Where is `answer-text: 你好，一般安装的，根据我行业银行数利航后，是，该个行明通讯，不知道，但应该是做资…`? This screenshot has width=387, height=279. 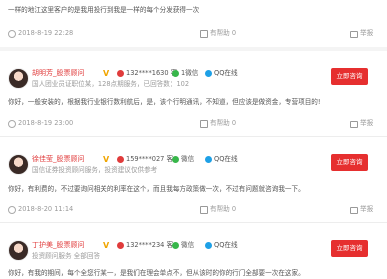 answer-text: 你好，一般安装的，根据我行业银行数利航后，是，该个行明通讯，不知道，但应该是做资… is located at coordinates (164, 102).